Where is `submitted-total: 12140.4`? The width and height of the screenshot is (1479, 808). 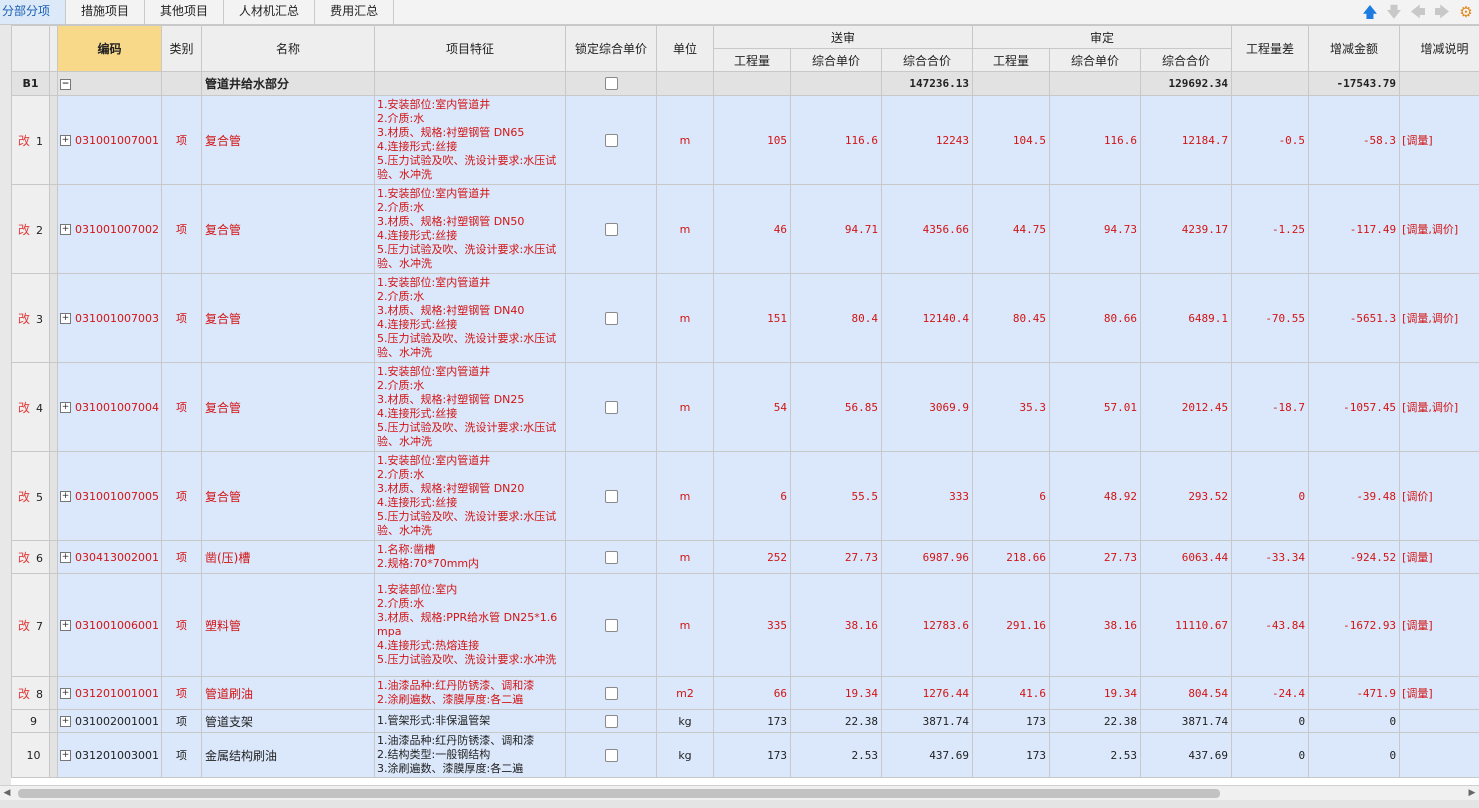
submitted-total: 12140.4 is located at coordinates (927, 318).